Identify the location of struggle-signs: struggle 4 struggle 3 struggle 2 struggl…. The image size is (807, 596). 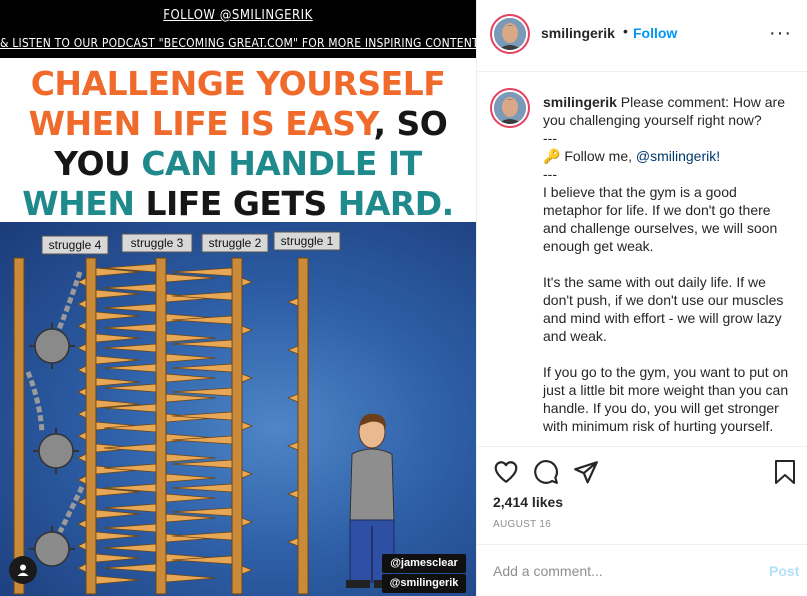
(191, 243).